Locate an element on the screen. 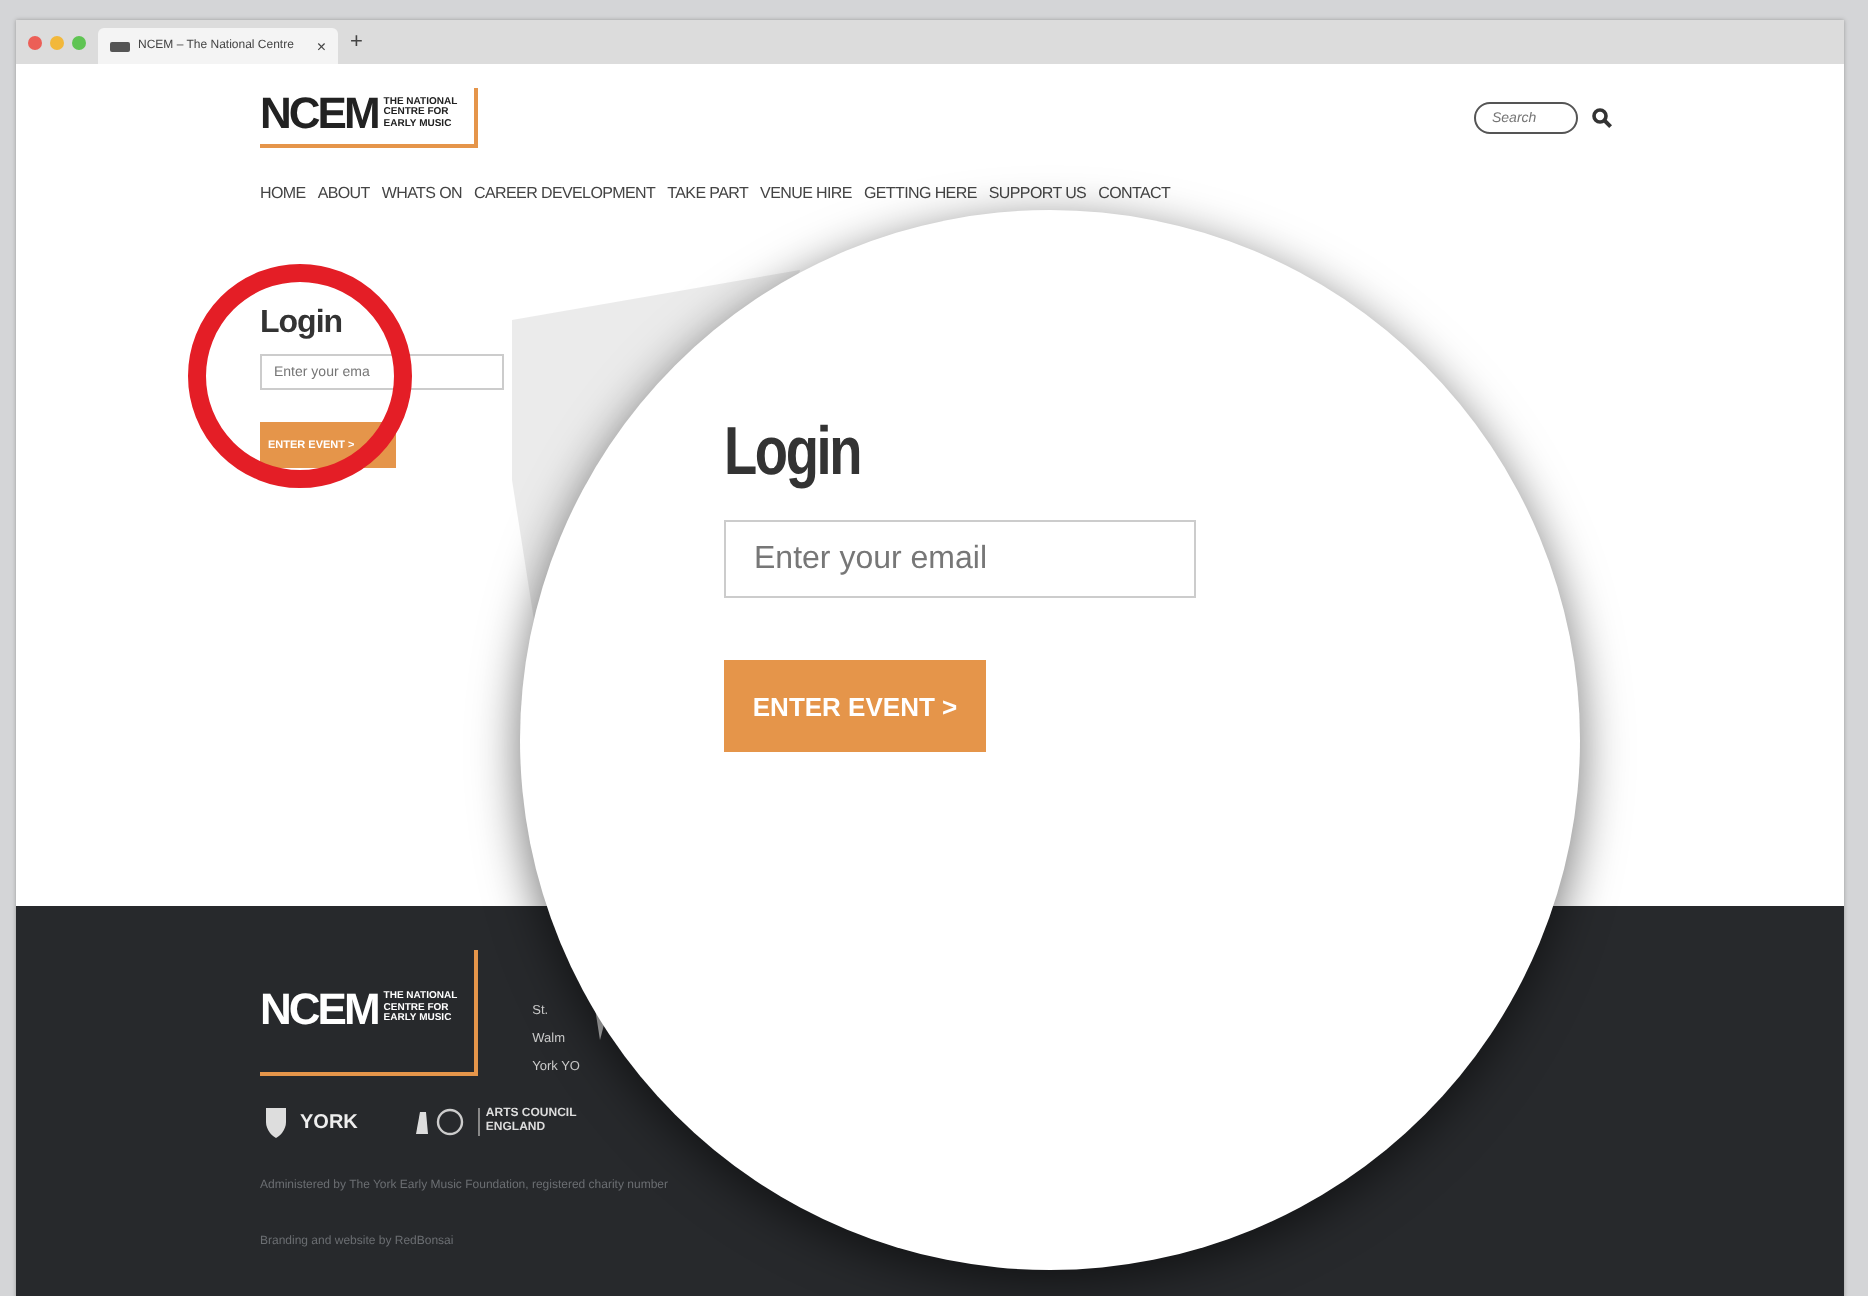  nav-link: GETTING HERE is located at coordinates (920, 193).